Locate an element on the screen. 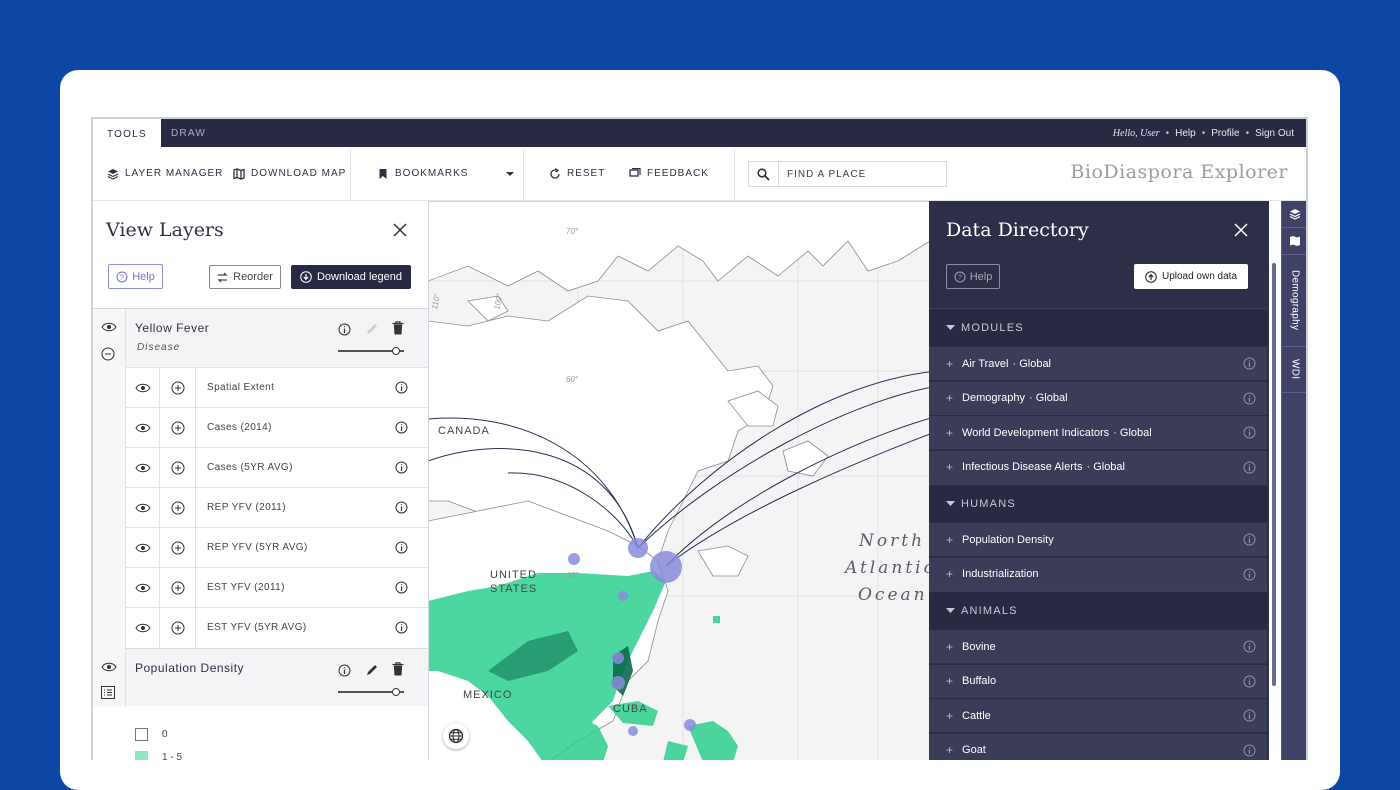 This screenshot has height=790, width=1400. directory-item: + Air Travel · Global is located at coordinates (1098, 363).